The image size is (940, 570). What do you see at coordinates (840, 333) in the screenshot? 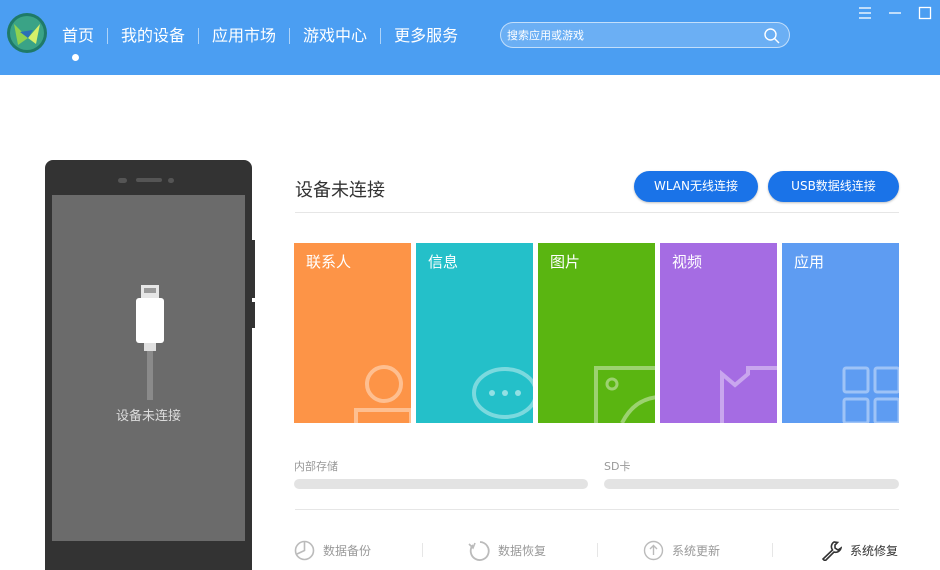
I see `tile-apps: 应用` at bounding box center [840, 333].